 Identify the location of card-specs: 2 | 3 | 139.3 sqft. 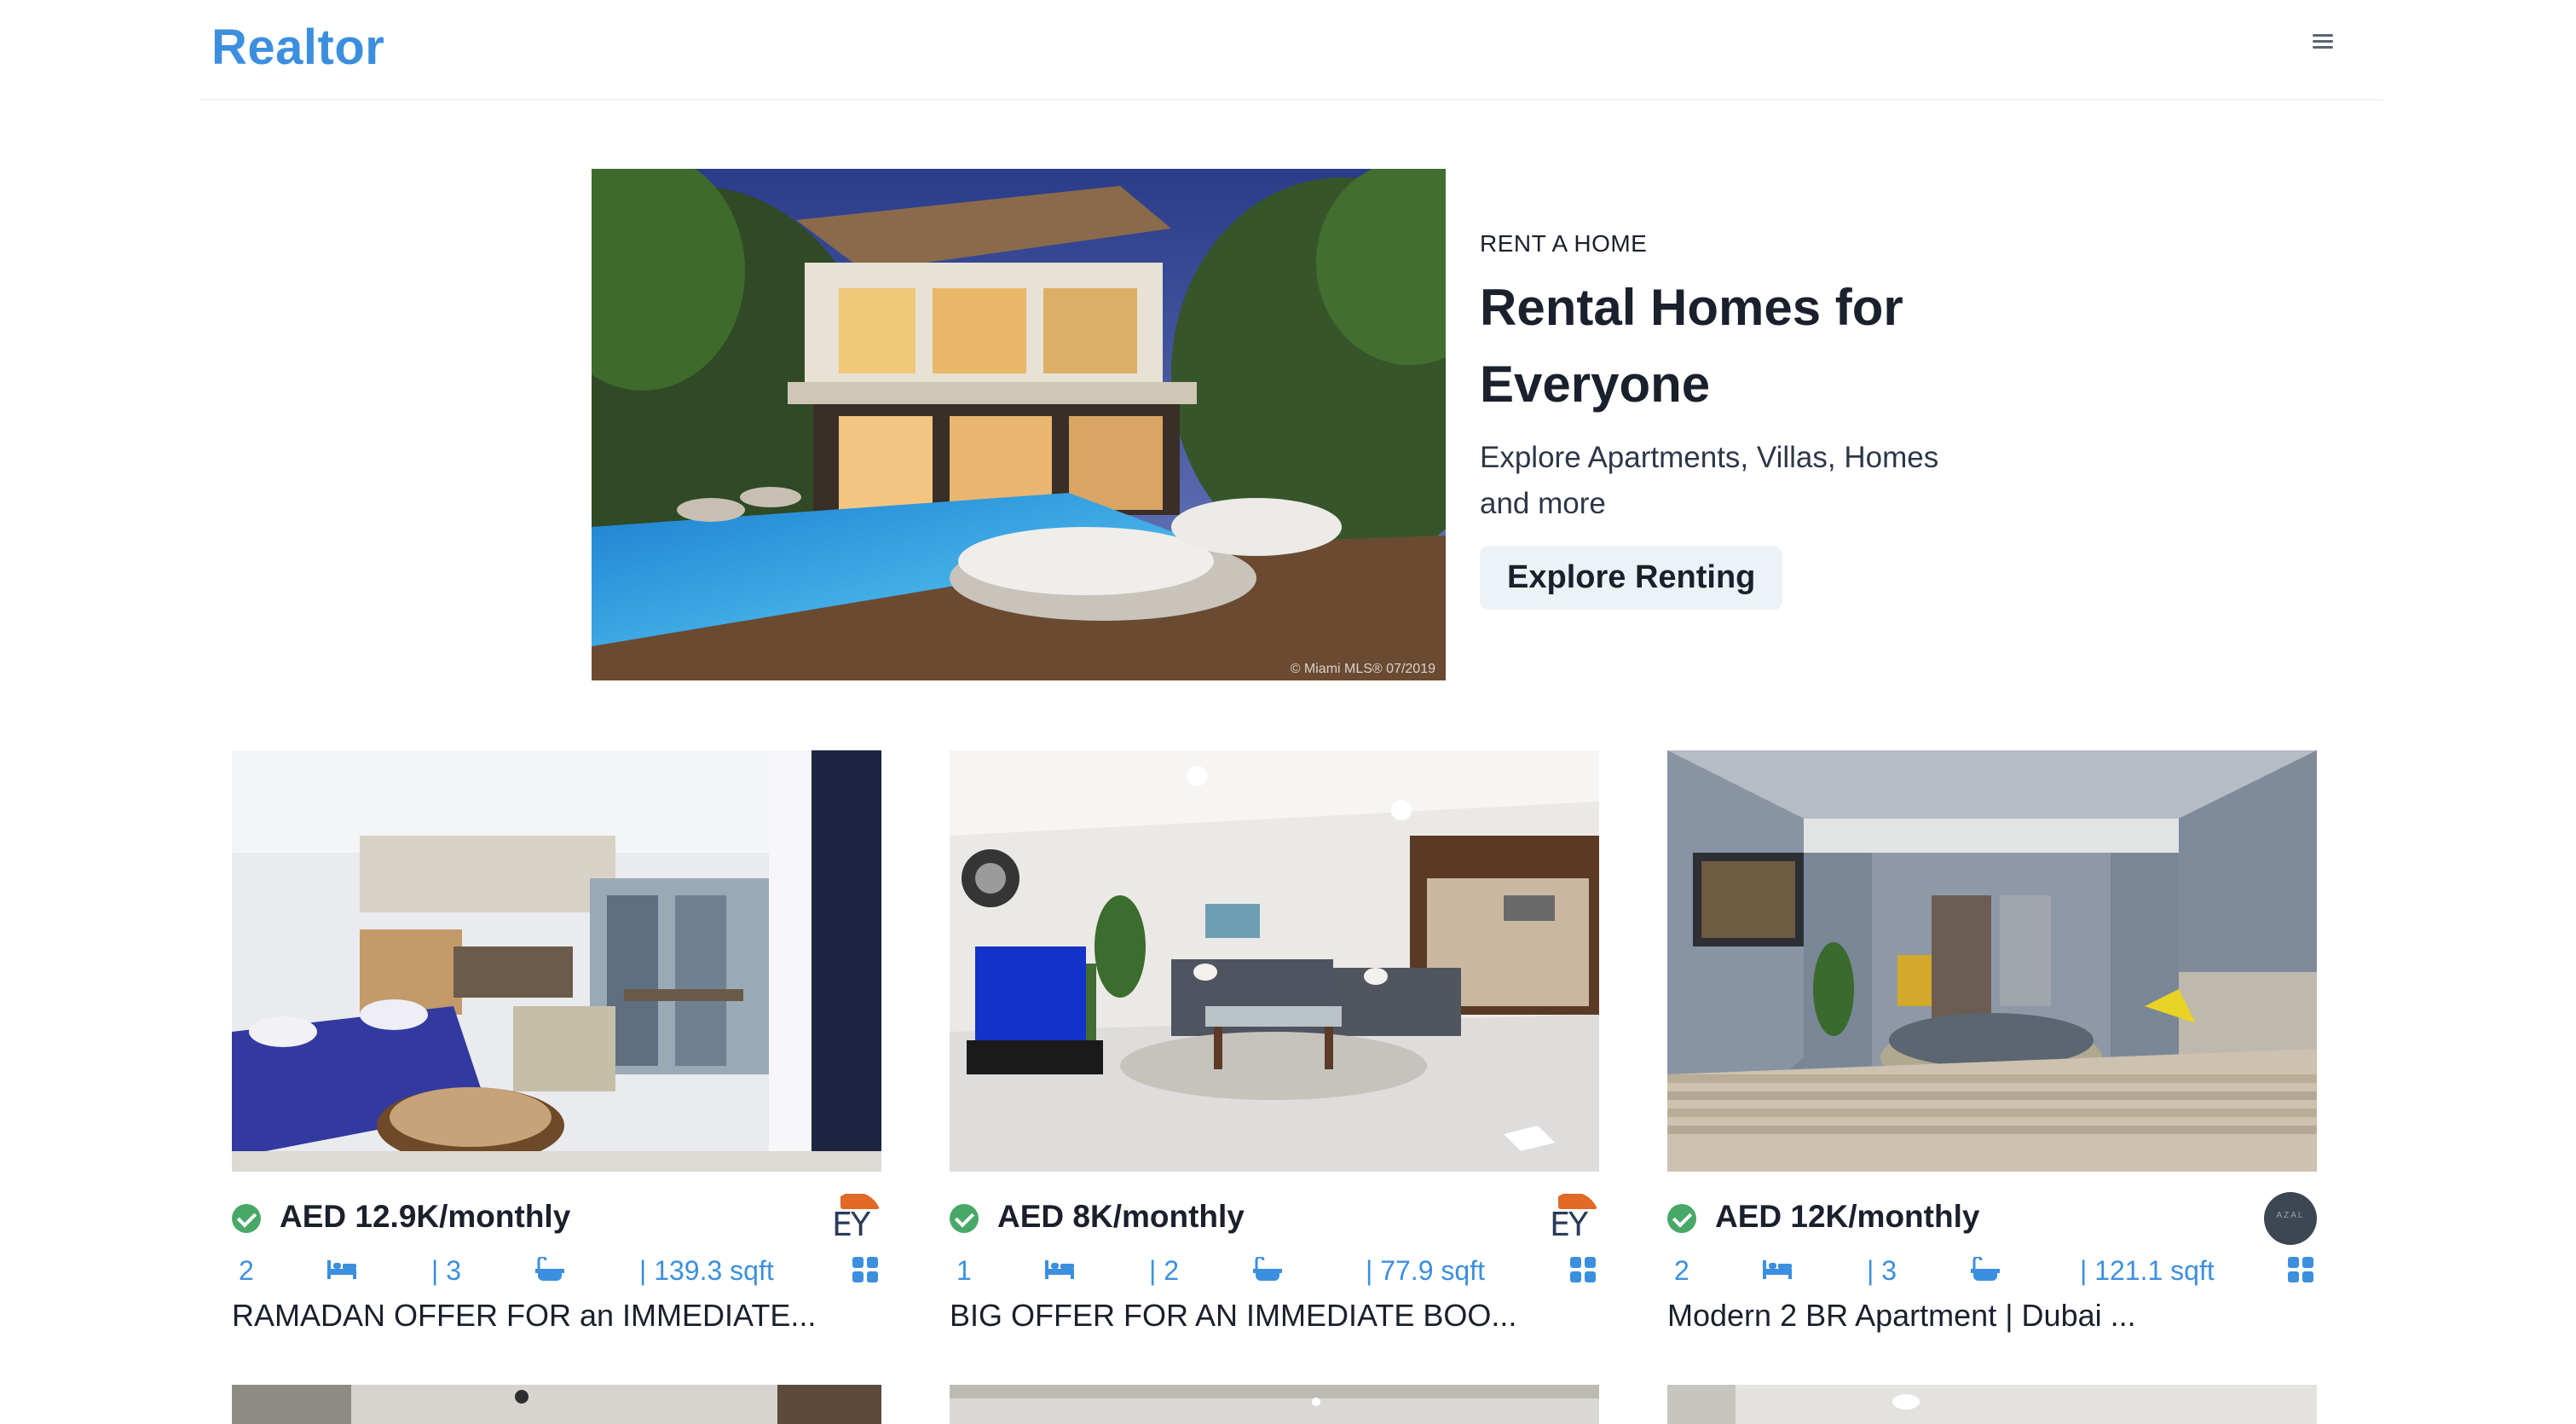
(556, 1269).